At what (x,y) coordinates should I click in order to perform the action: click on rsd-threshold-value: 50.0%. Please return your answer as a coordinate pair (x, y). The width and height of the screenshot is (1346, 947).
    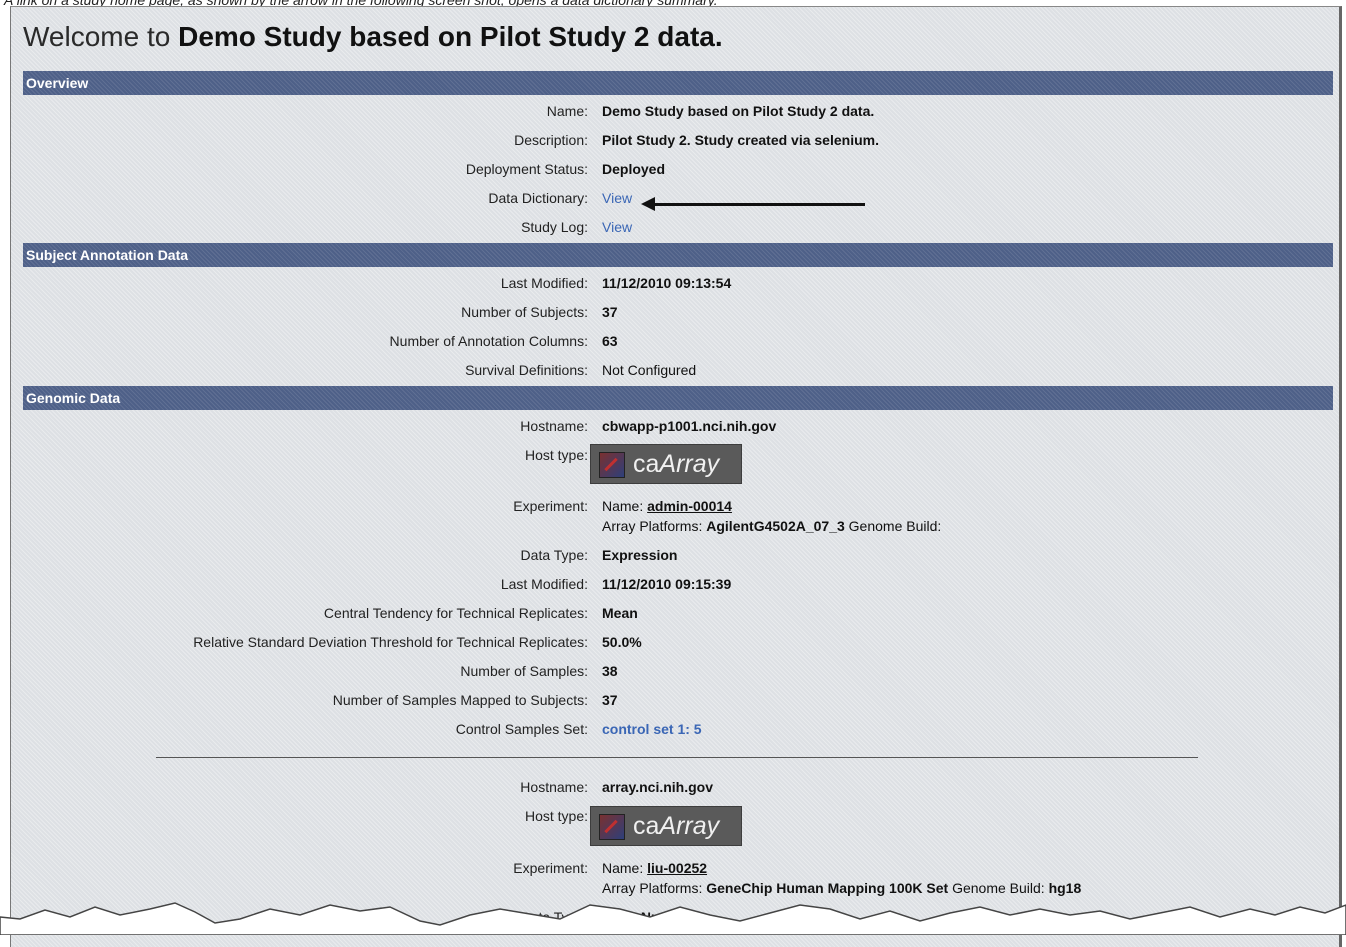
    Looking at the image, I should click on (622, 642).